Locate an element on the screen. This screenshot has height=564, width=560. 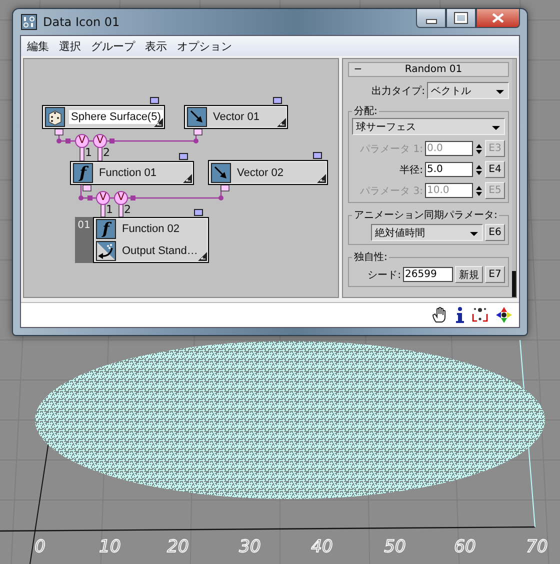
node-group-label: 01 is located at coordinates (84, 240).